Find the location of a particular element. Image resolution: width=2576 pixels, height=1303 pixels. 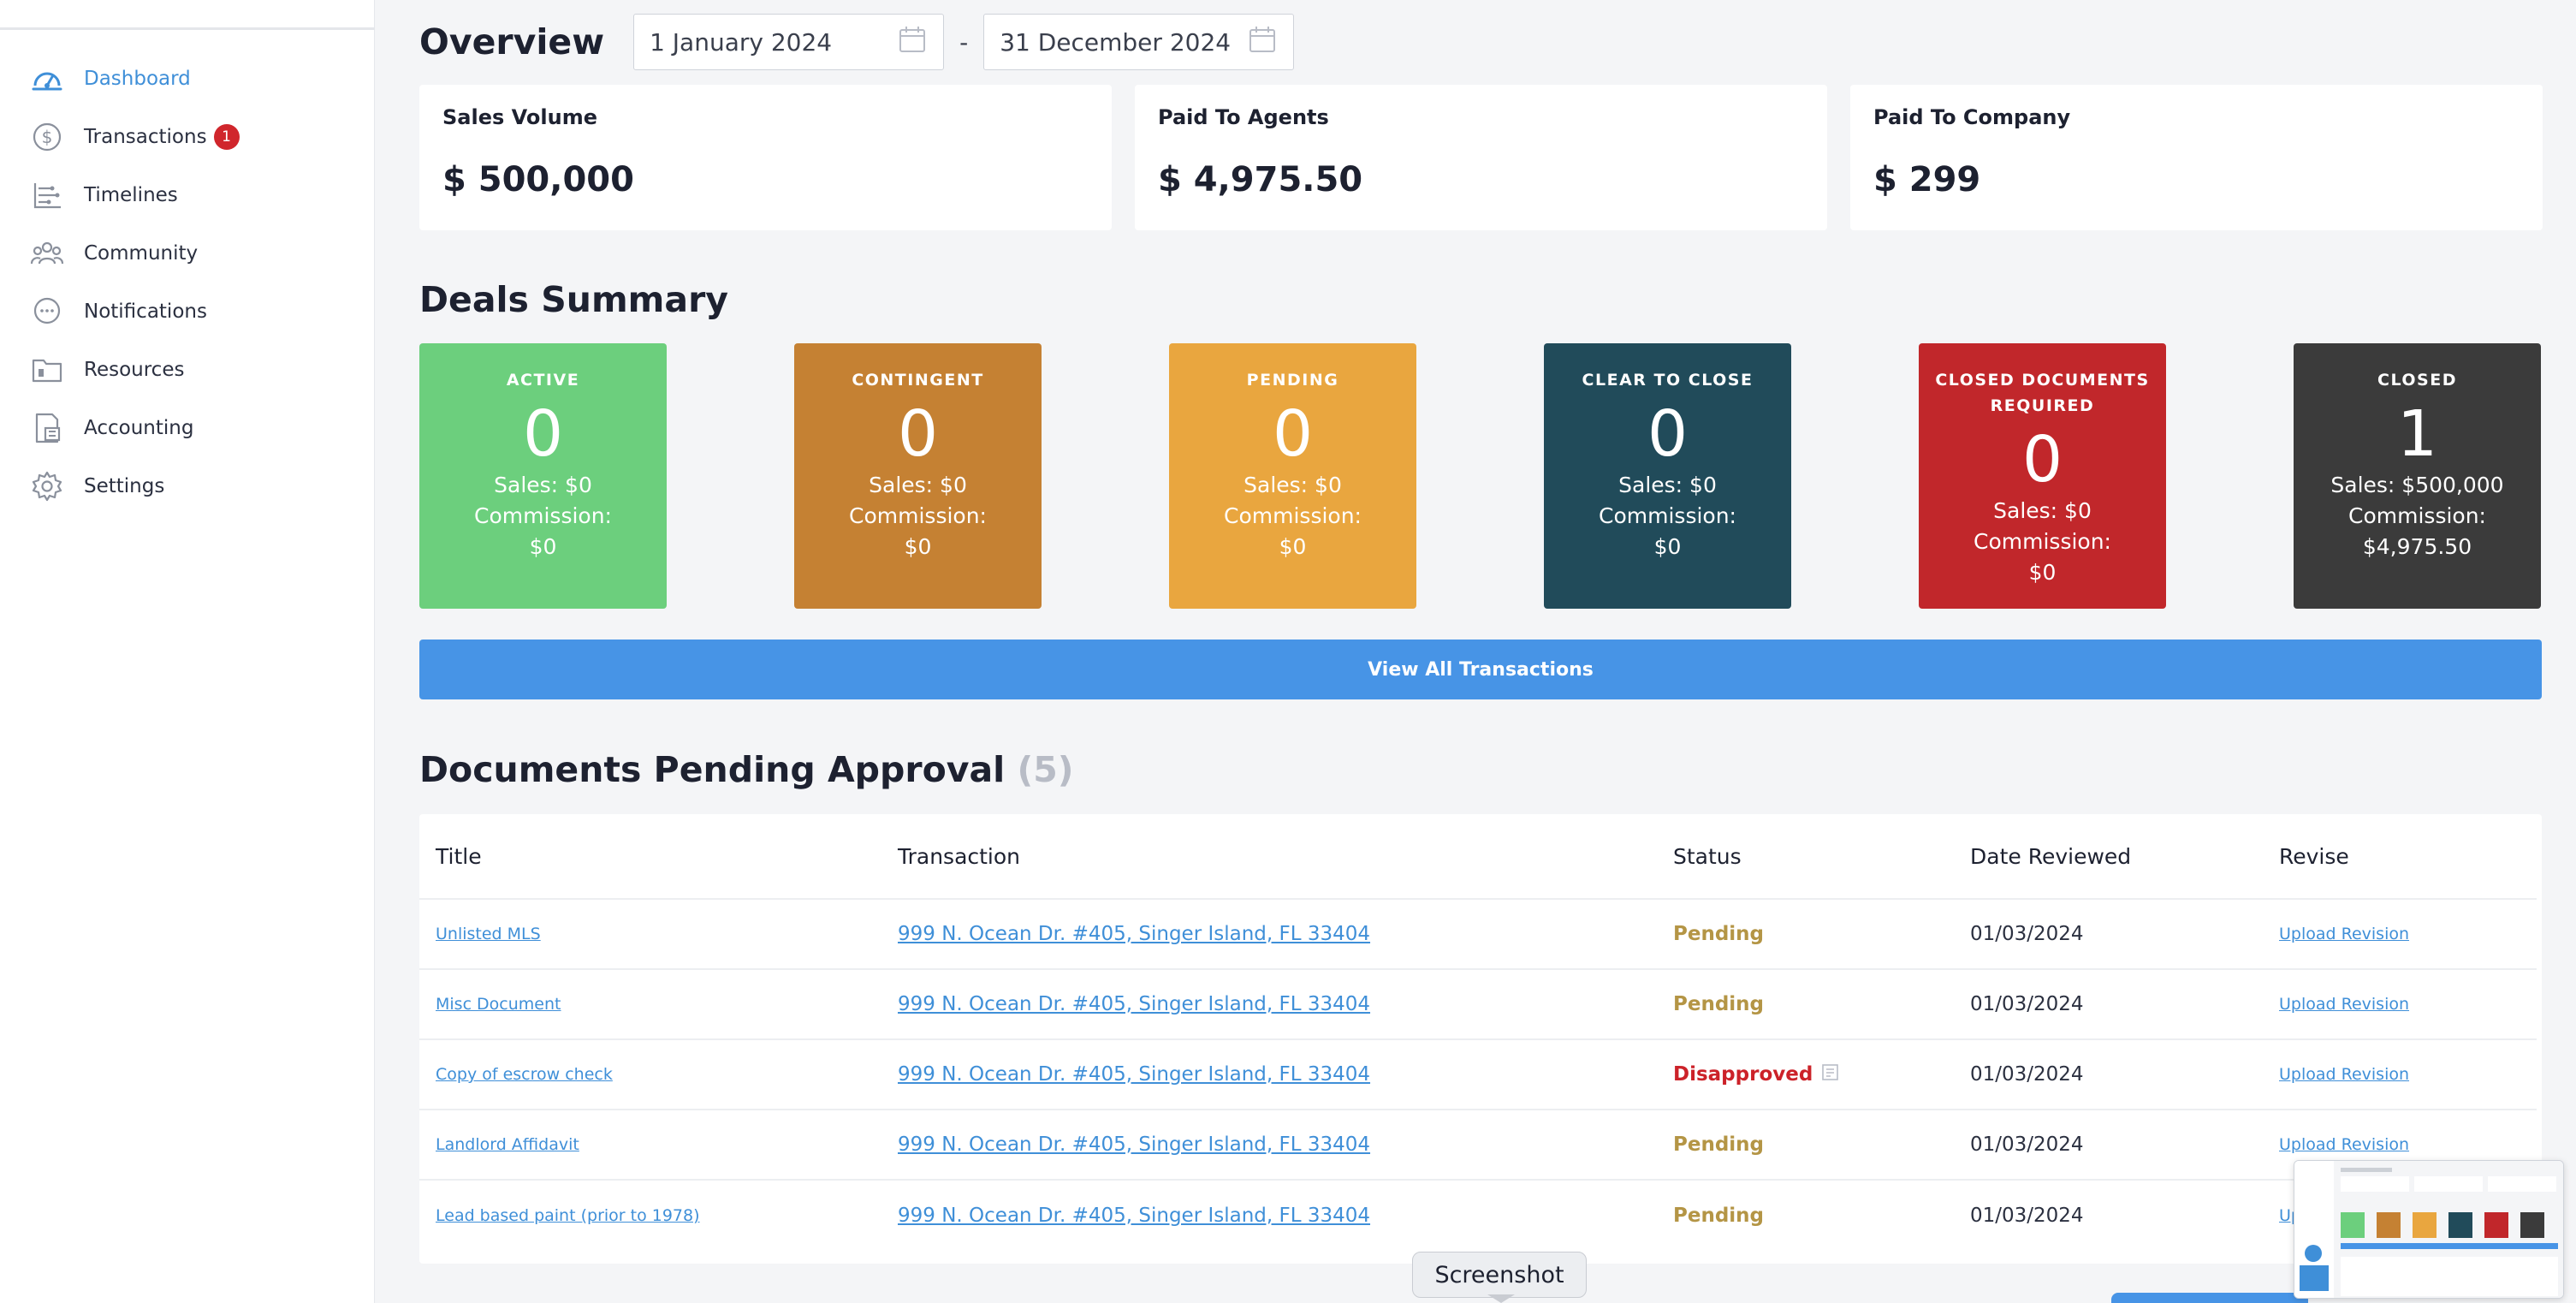

deal-card-pending: PENDING 0 Sales: $0 Commission: $0 is located at coordinates (1292, 476).